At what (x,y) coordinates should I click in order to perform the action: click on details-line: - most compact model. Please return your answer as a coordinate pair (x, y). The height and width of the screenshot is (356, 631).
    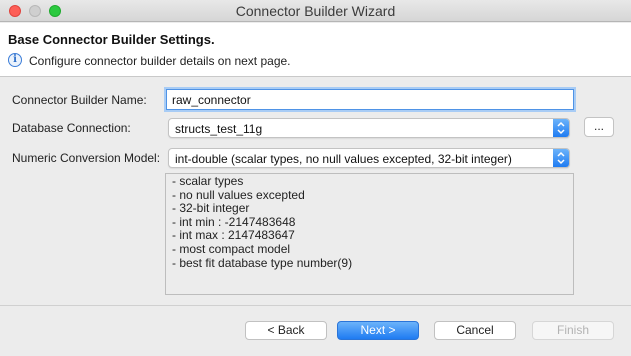
    Looking at the image, I should click on (231, 248).